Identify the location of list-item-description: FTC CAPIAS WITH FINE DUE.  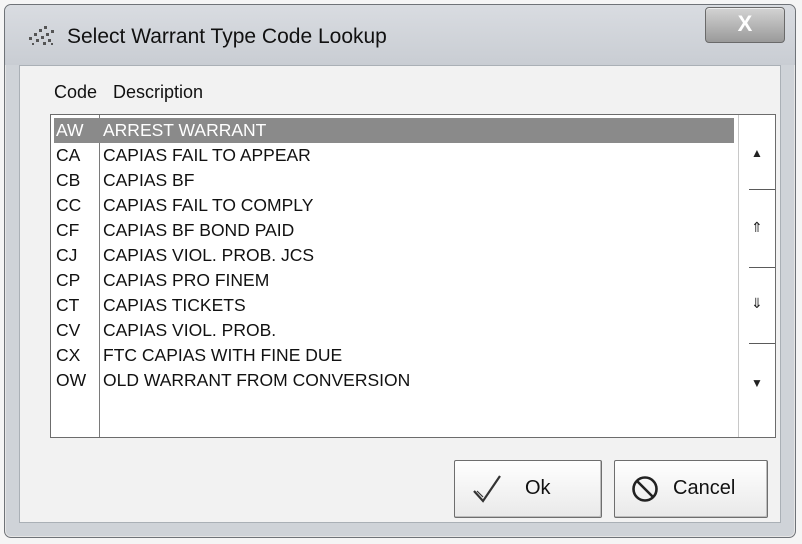
(223, 355).